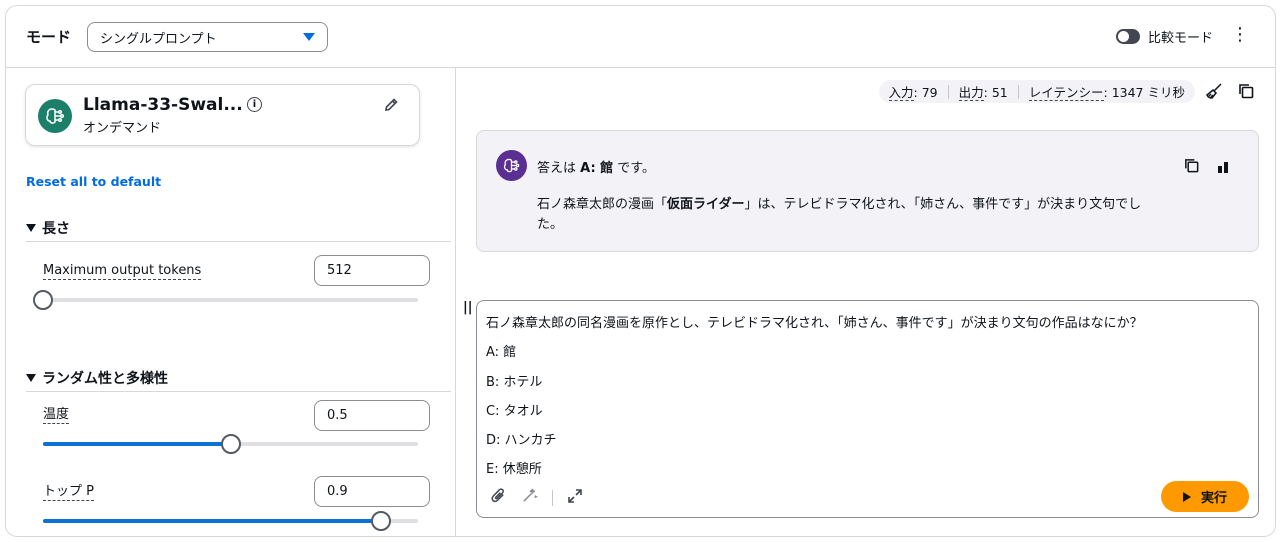 This screenshot has height=542, width=1280. I want to click on assistant-avatar-icon, so click(511, 165).